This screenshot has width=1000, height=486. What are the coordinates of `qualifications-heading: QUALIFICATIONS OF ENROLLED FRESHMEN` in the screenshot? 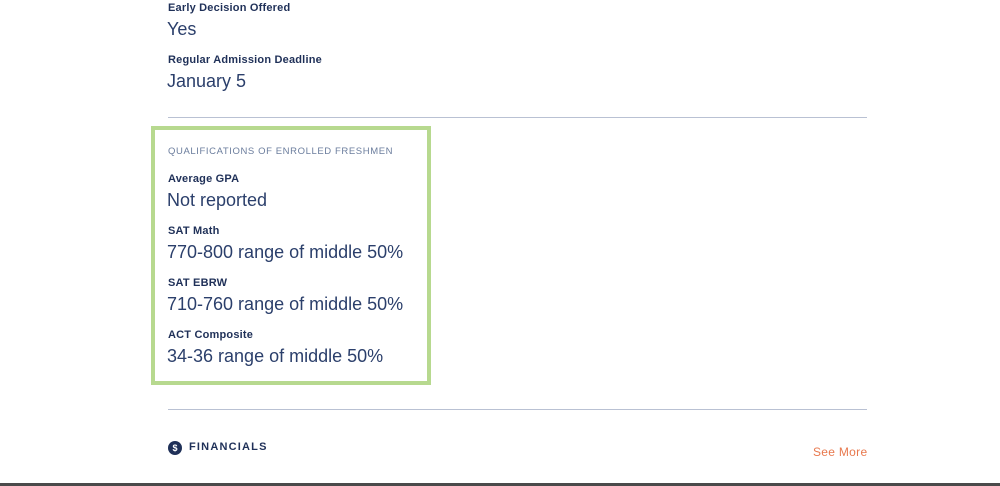 It's located at (281, 151).